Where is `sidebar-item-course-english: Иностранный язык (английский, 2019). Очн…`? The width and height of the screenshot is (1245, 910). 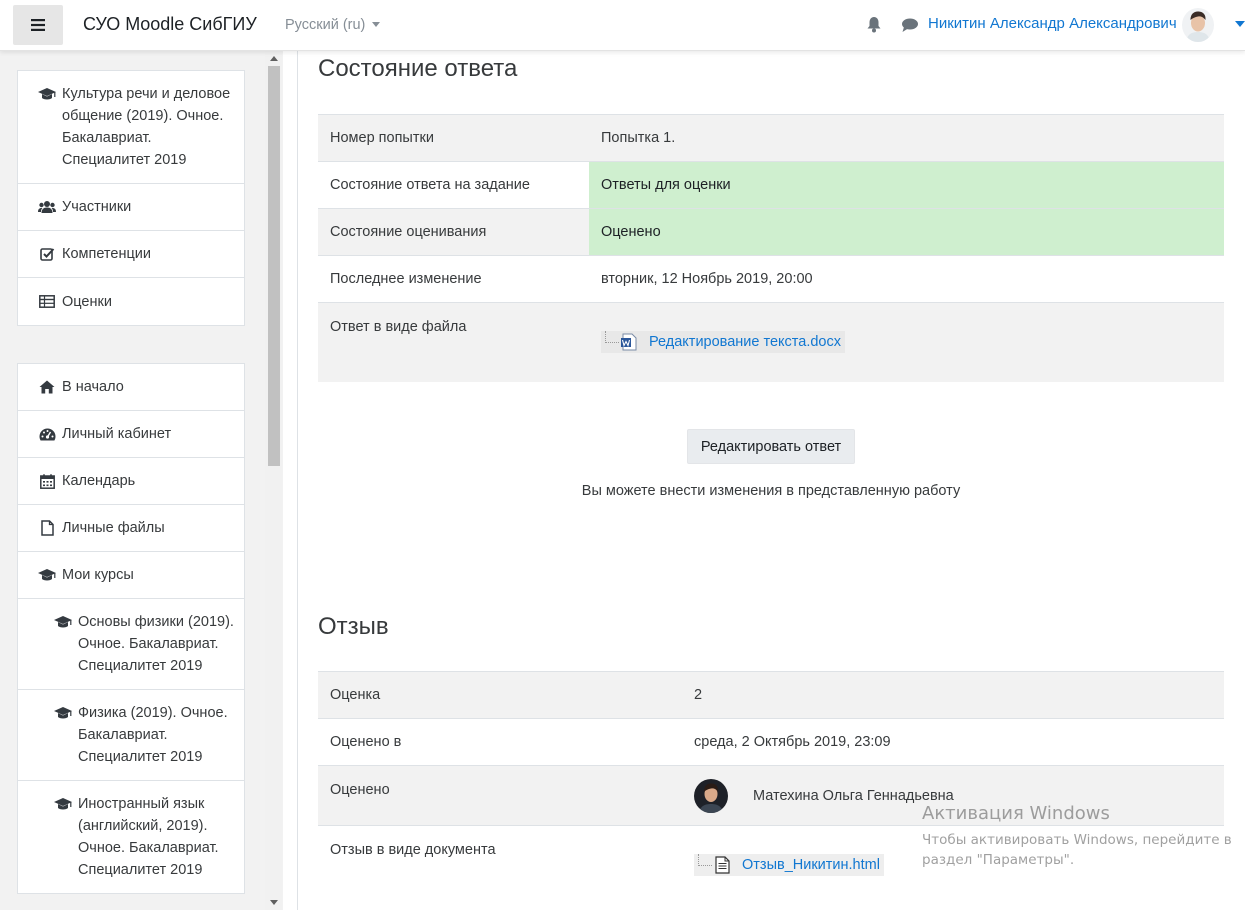
sidebar-item-course-english: Иностранный язык (английский, 2019). Очн… is located at coordinates (131, 837).